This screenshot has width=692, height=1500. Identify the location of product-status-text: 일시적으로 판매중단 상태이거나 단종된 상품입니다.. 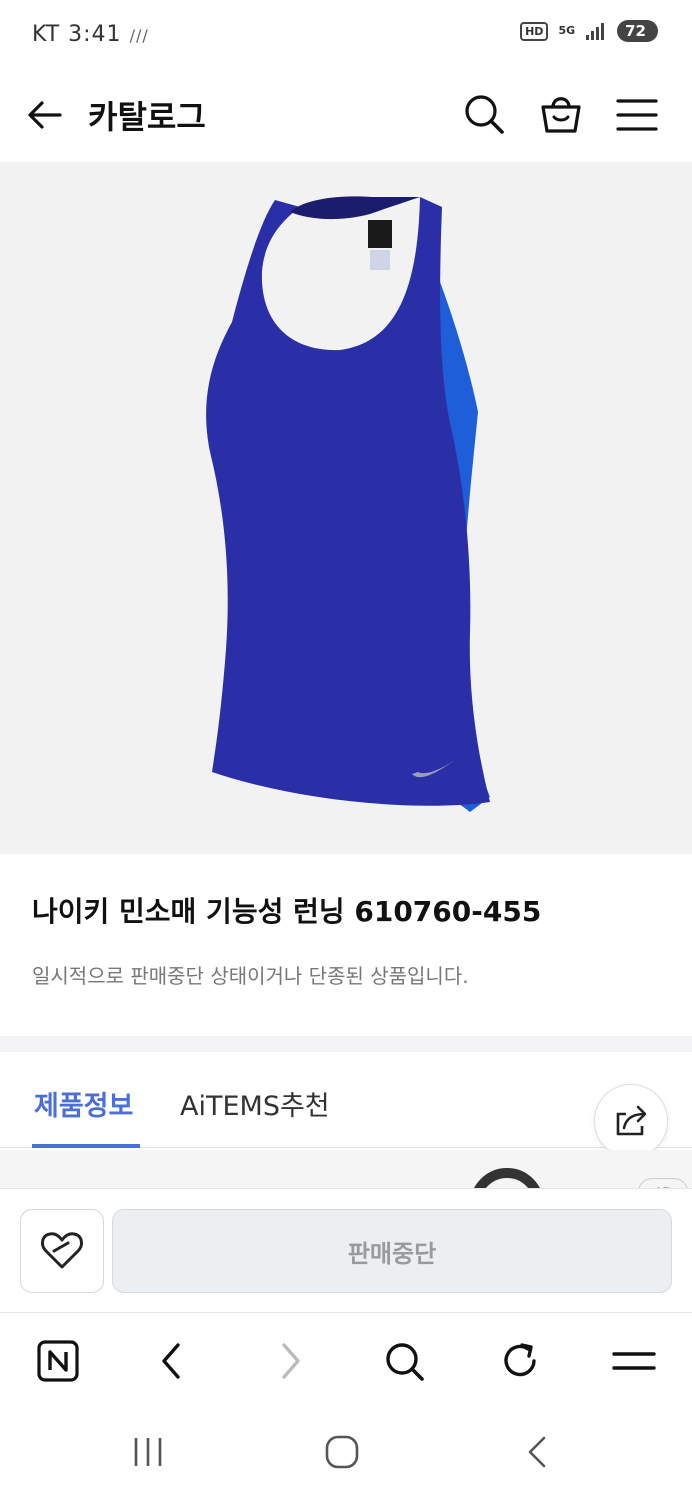
(250, 976).